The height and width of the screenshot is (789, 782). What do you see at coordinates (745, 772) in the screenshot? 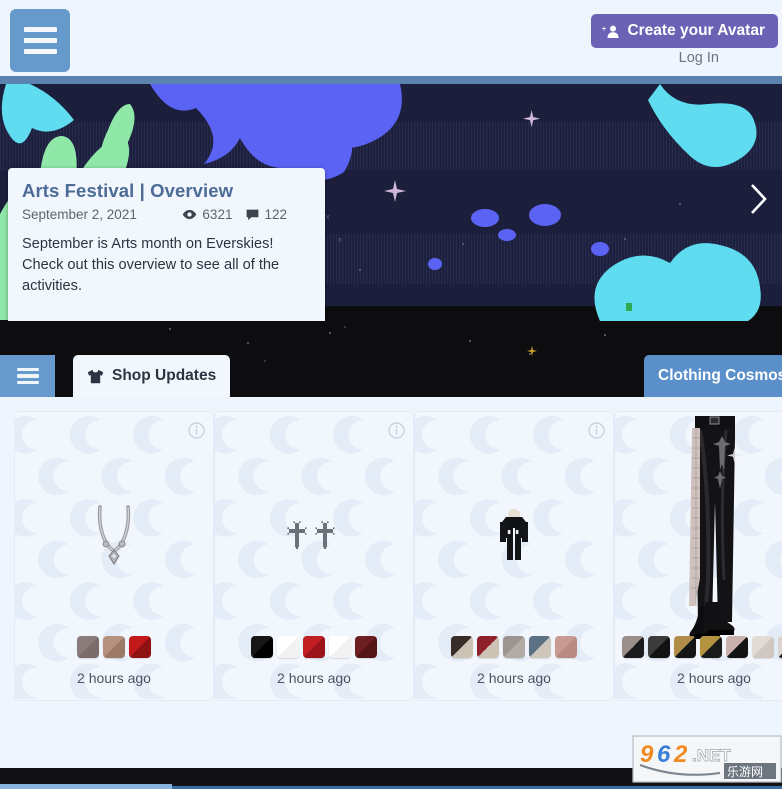
I see `watermark-cn: 乐游网` at bounding box center [745, 772].